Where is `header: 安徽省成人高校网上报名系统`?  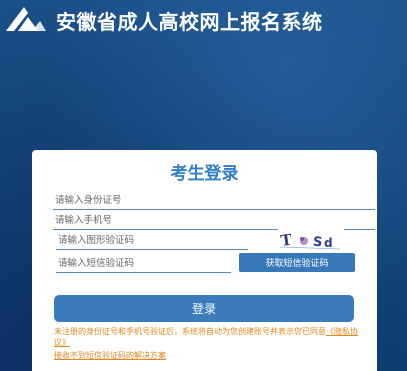 header: 安徽省成人高校网上报名系统 is located at coordinates (203, 20).